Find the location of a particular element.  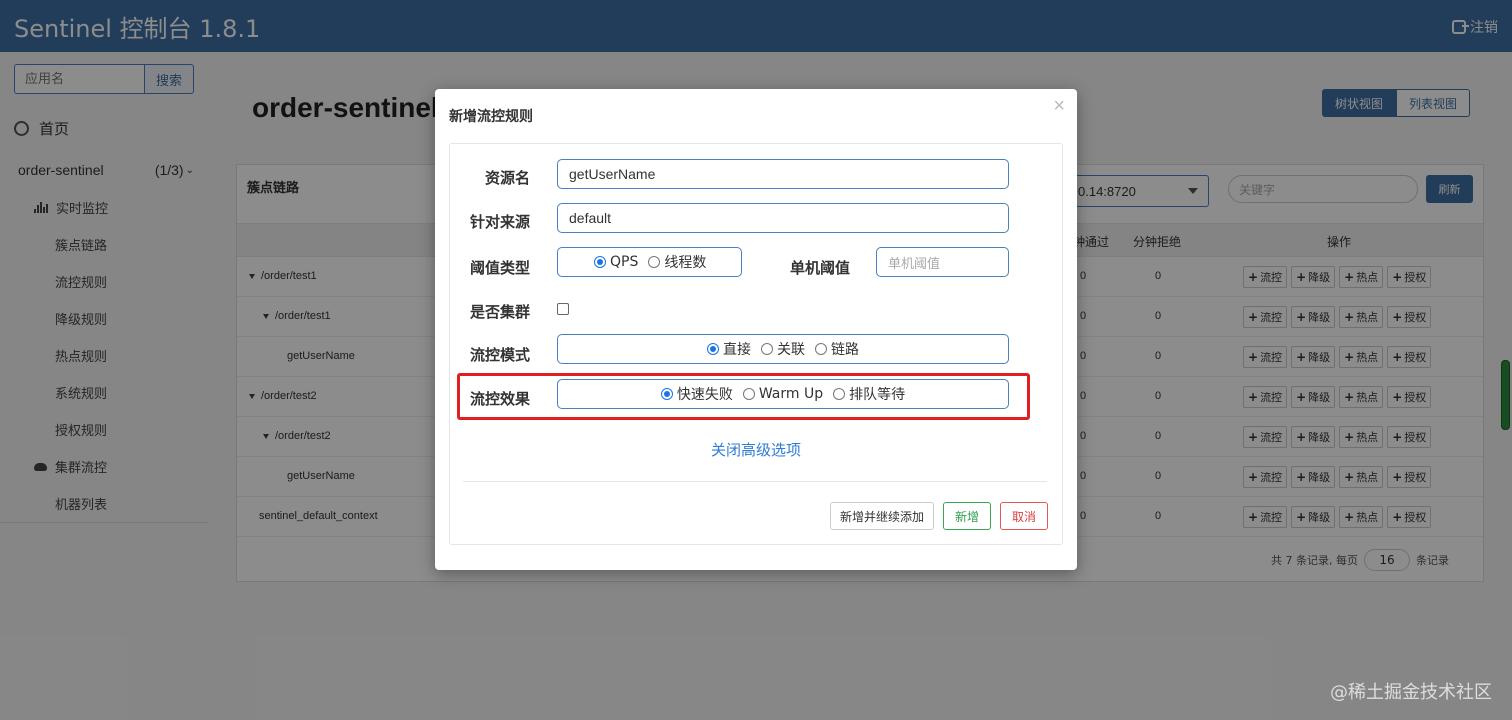

radio-label: 直接 is located at coordinates (737, 350).